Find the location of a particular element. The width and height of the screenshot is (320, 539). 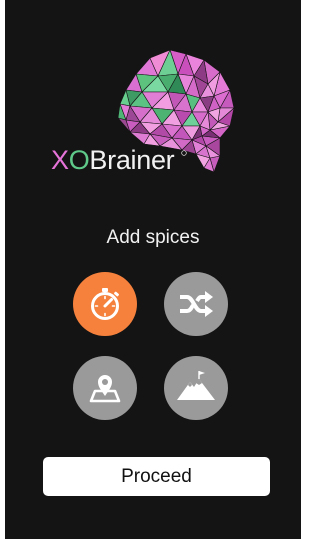

spice-mountain-button is located at coordinates (196, 388).